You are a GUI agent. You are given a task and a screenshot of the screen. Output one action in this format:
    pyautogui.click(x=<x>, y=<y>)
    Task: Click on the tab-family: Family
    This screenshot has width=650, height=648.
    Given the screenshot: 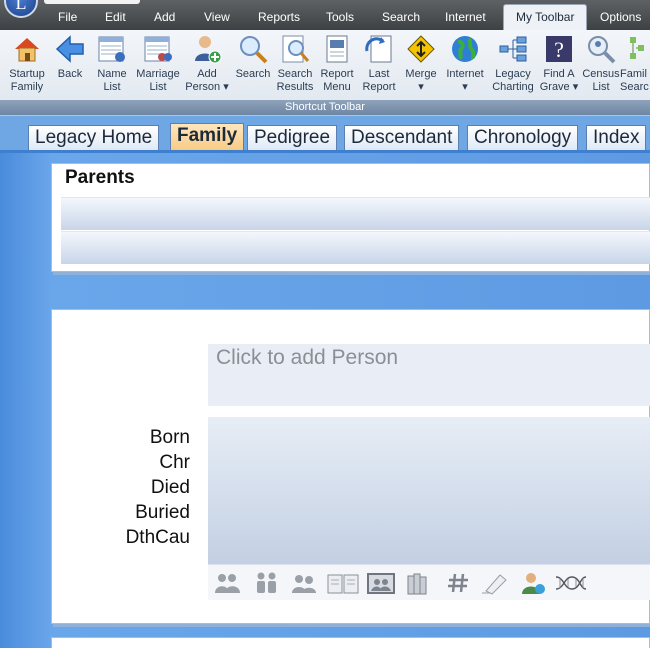 What is the action you would take?
    pyautogui.click(x=207, y=137)
    